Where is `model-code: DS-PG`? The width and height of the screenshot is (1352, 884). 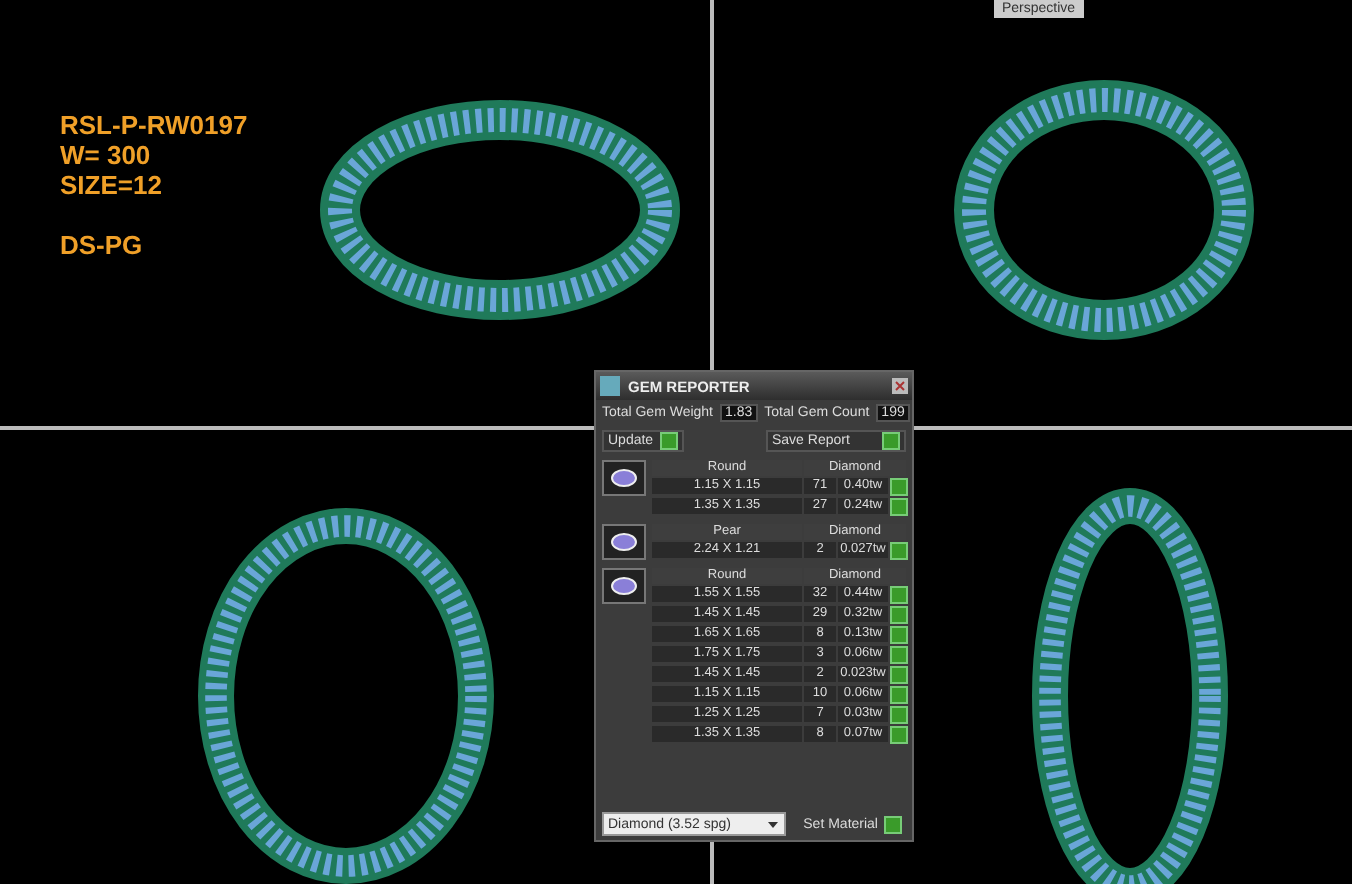
model-code: DS-PG is located at coordinates (101, 245).